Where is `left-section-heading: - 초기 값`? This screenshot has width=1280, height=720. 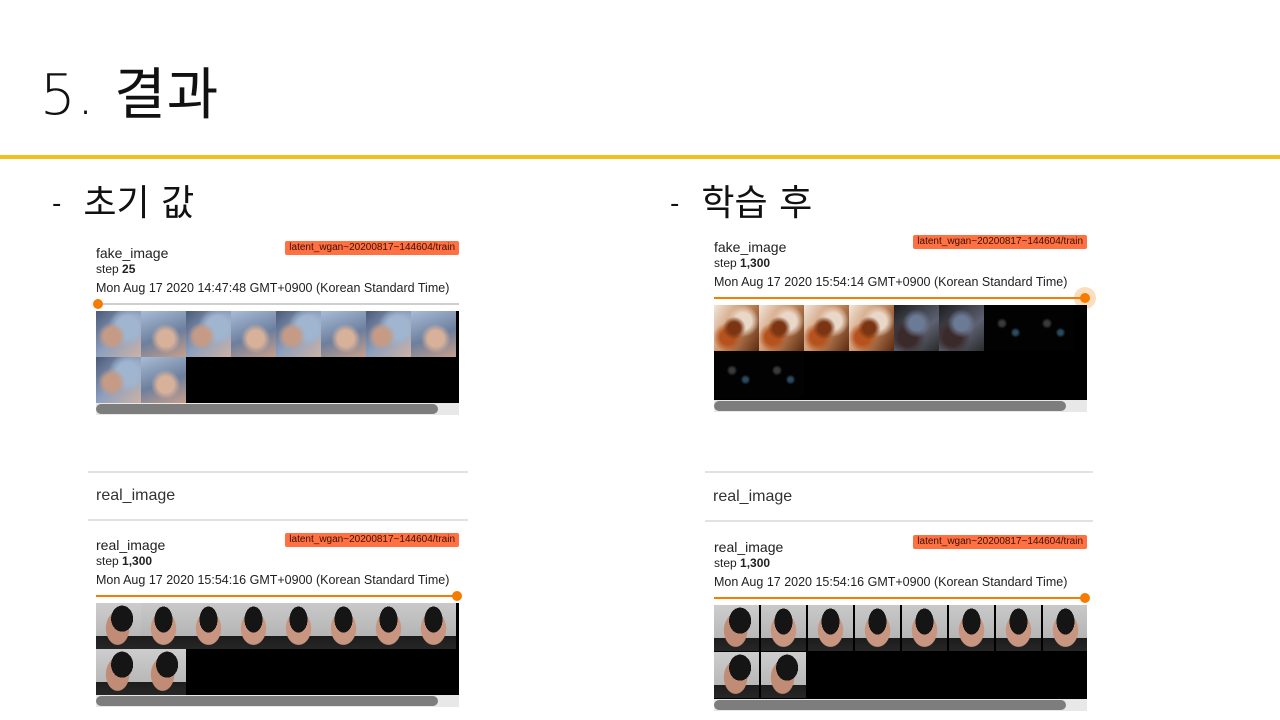
left-section-heading: - 초기 값 is located at coordinates (123, 204).